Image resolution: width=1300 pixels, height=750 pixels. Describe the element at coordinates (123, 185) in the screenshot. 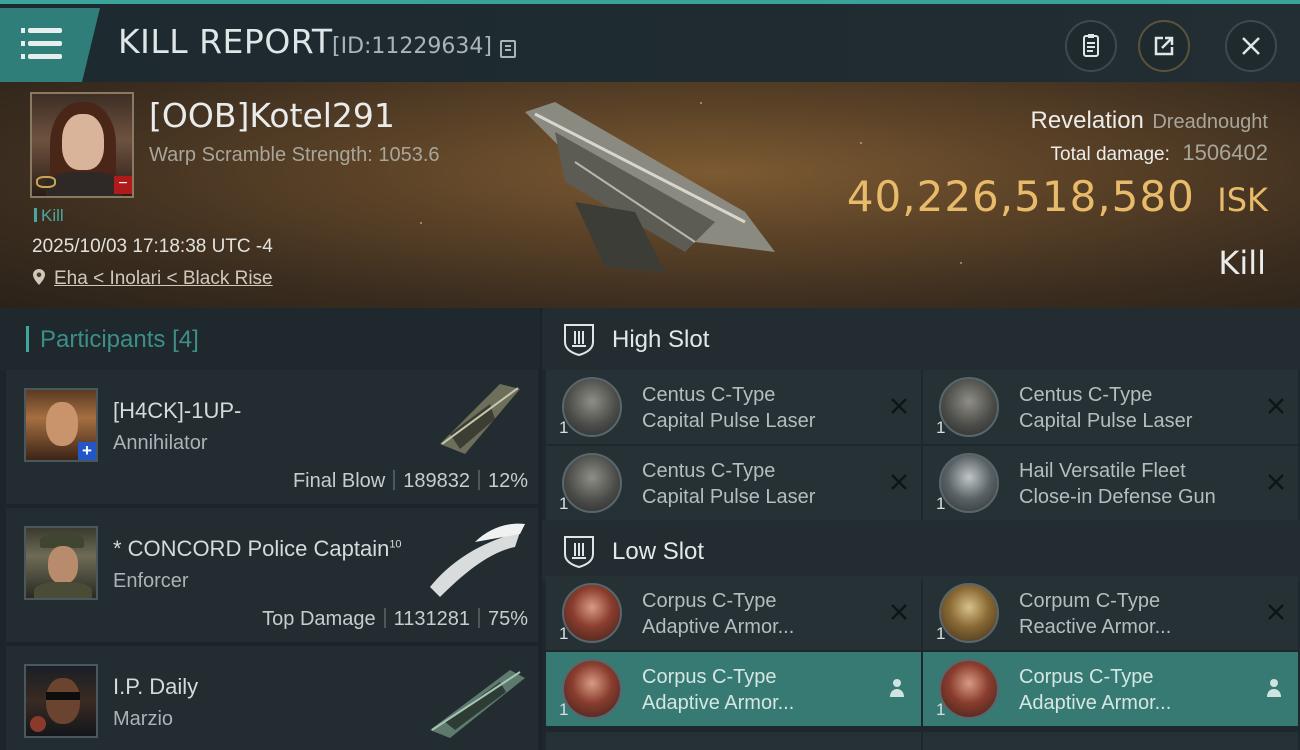

I see `status-badge: −` at that location.